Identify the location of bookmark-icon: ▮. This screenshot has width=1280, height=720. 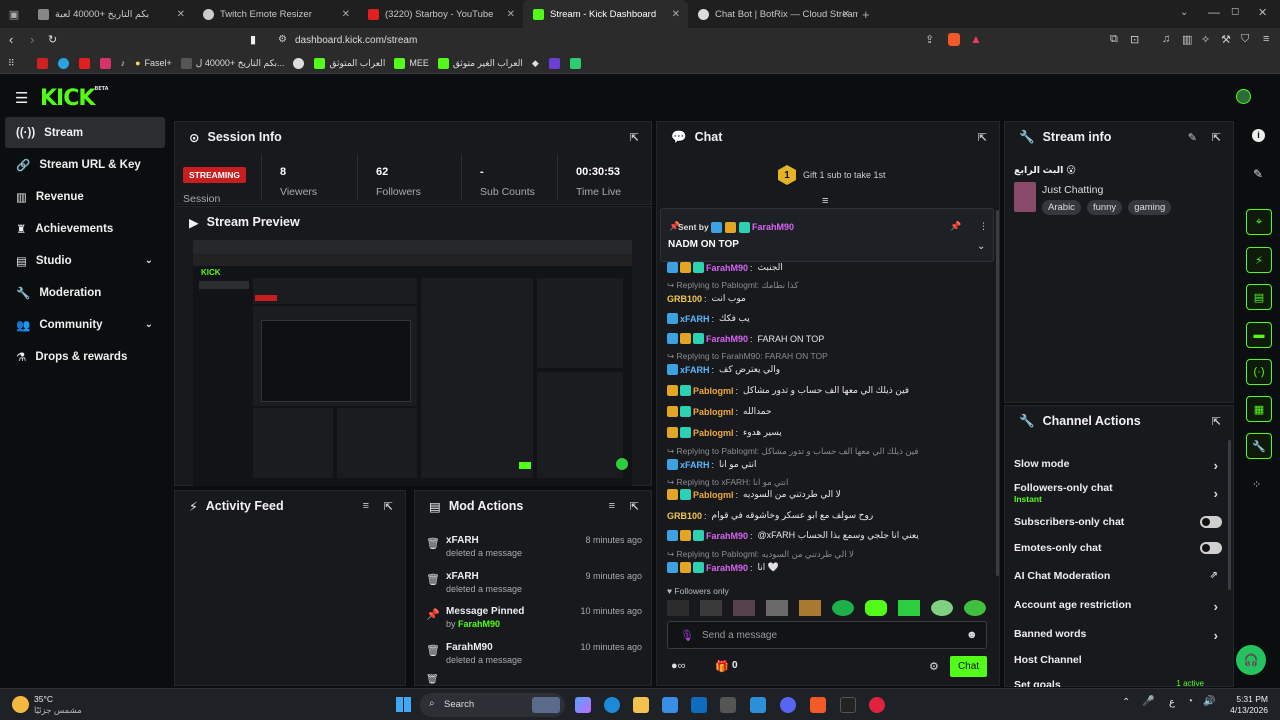
(253, 39).